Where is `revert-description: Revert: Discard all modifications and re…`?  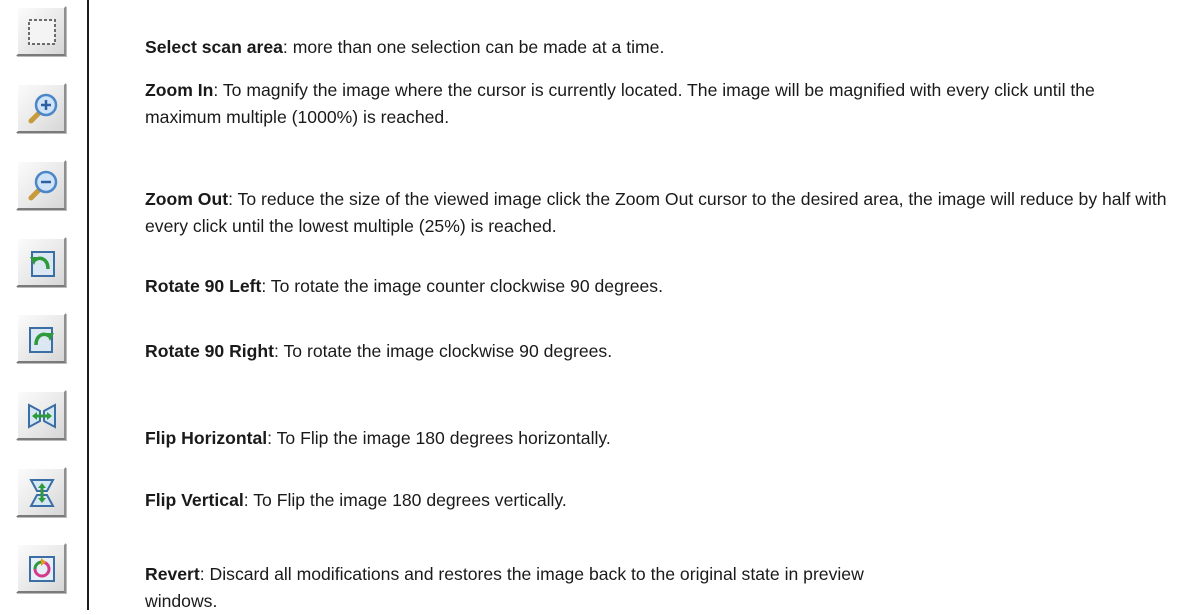
revert-description: Revert: Discard all modifications and re… is located at coordinates (505, 588).